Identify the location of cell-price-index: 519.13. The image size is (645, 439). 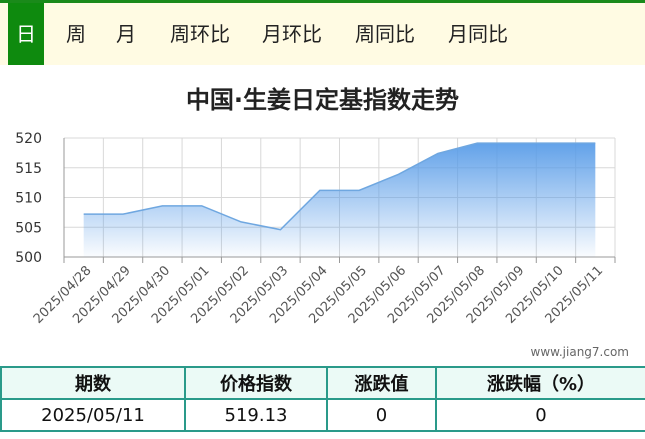
(256, 415).